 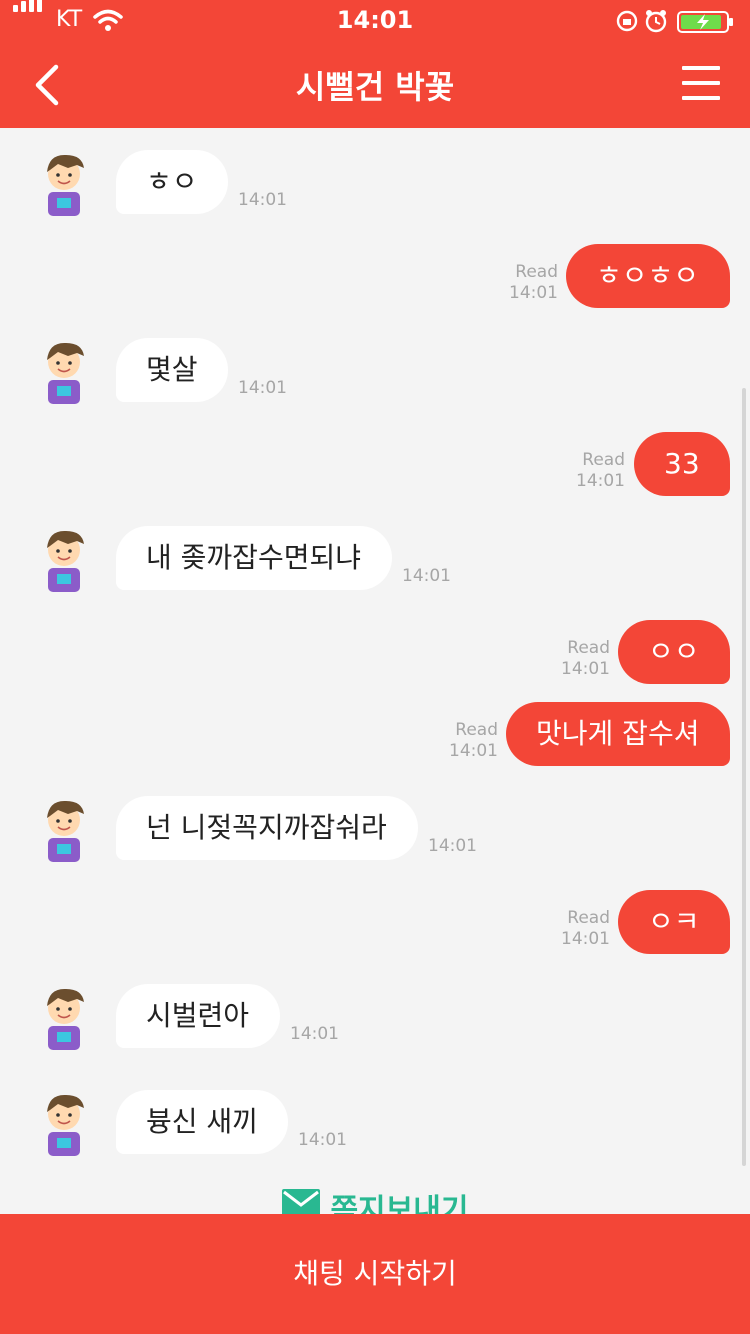 I want to click on message-bubble: 맛나게 잡수셔, so click(x=618, y=734).